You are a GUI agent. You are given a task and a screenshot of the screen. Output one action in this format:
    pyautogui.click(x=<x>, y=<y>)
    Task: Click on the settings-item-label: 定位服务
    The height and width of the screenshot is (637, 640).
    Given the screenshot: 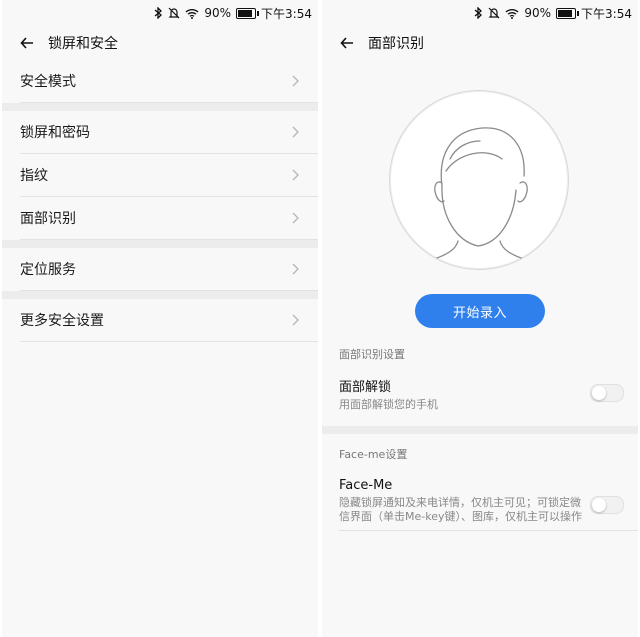 What is the action you would take?
    pyautogui.click(x=48, y=270)
    